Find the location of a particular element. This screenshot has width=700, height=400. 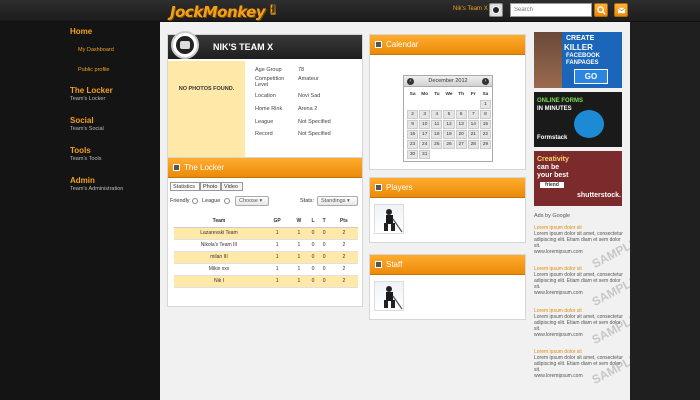

calendar-day: 7 is located at coordinates (473, 114).